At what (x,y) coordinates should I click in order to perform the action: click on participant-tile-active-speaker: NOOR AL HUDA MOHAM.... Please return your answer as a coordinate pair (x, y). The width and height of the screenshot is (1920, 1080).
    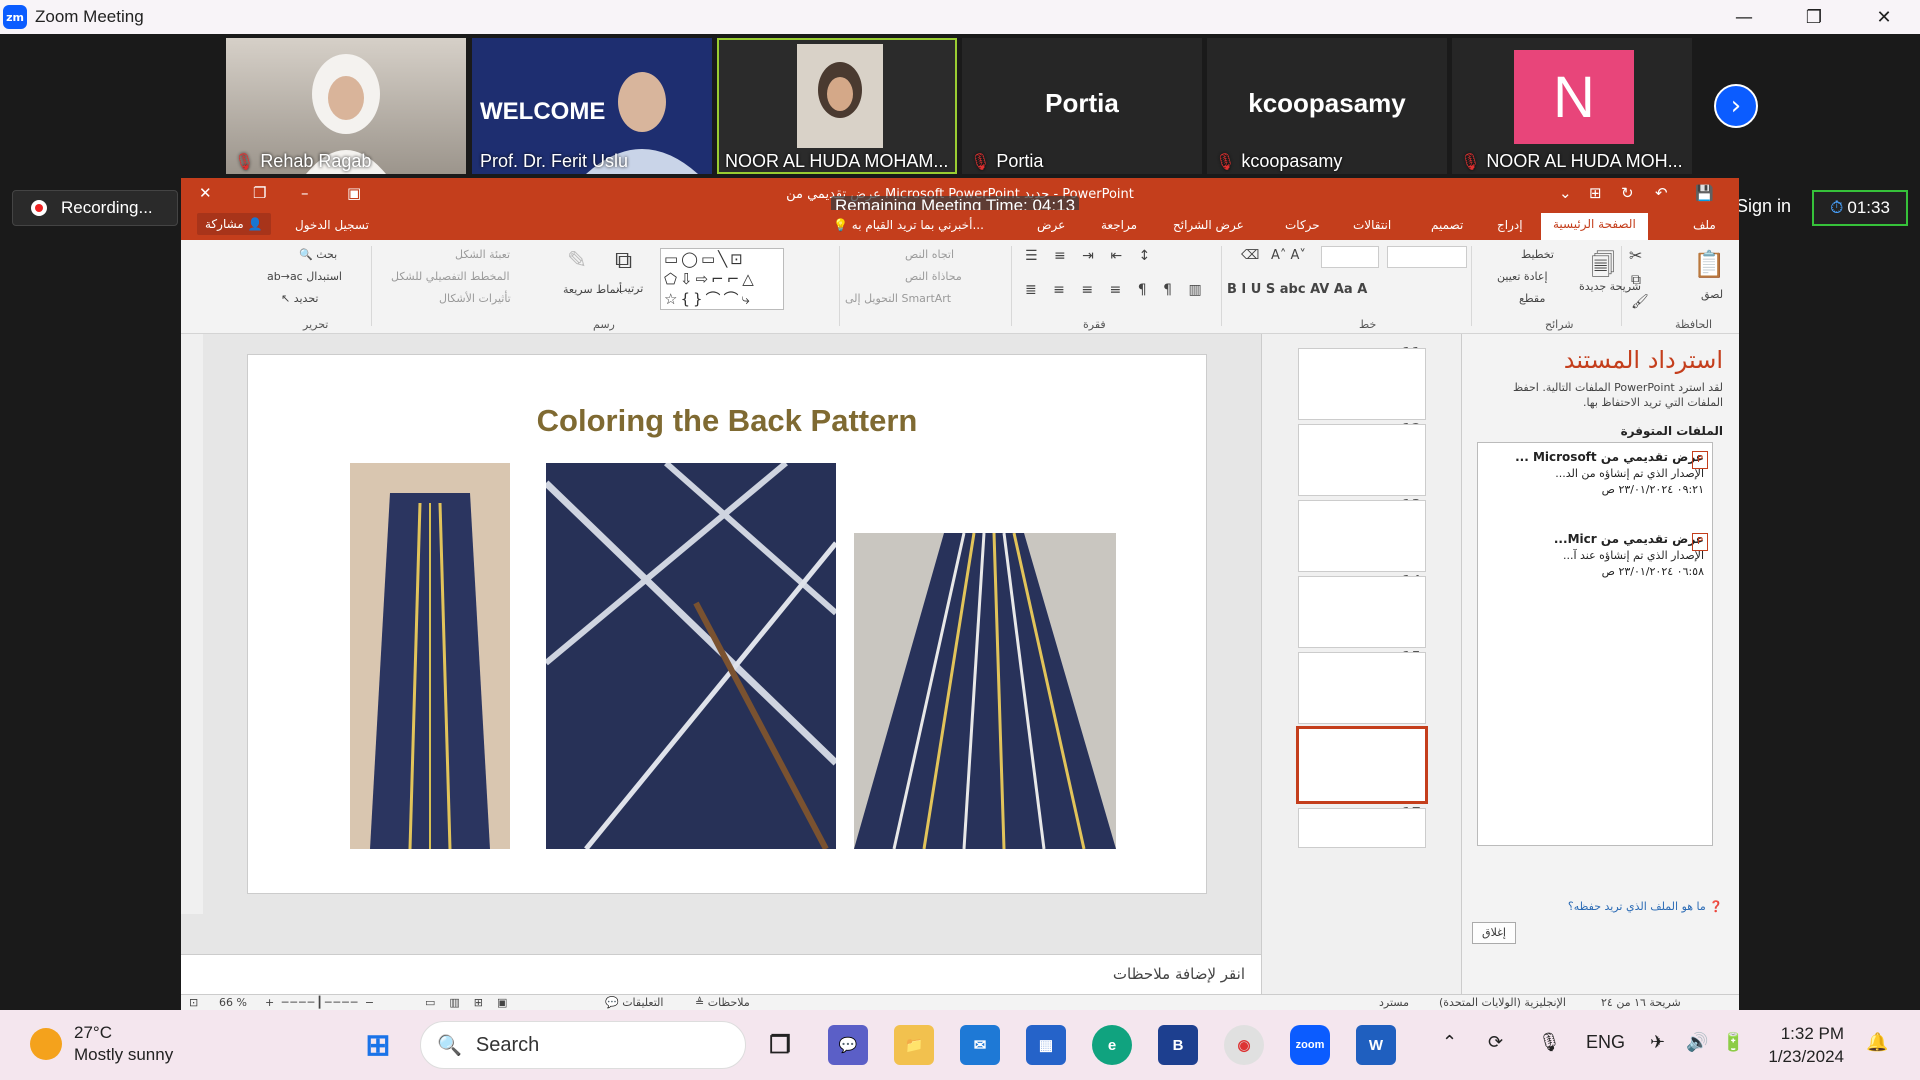
    Looking at the image, I should click on (837, 106).